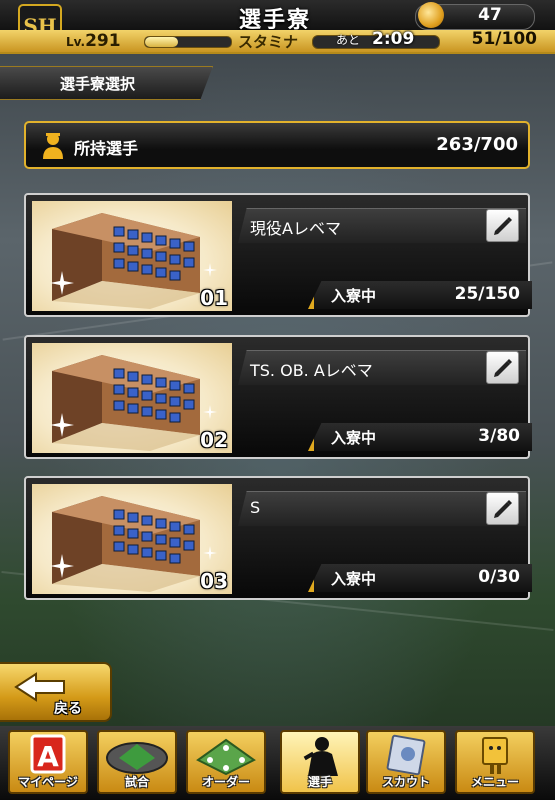  What do you see at coordinates (499, 577) in the screenshot?
I see `dorm-count: 0/30` at bounding box center [499, 577].